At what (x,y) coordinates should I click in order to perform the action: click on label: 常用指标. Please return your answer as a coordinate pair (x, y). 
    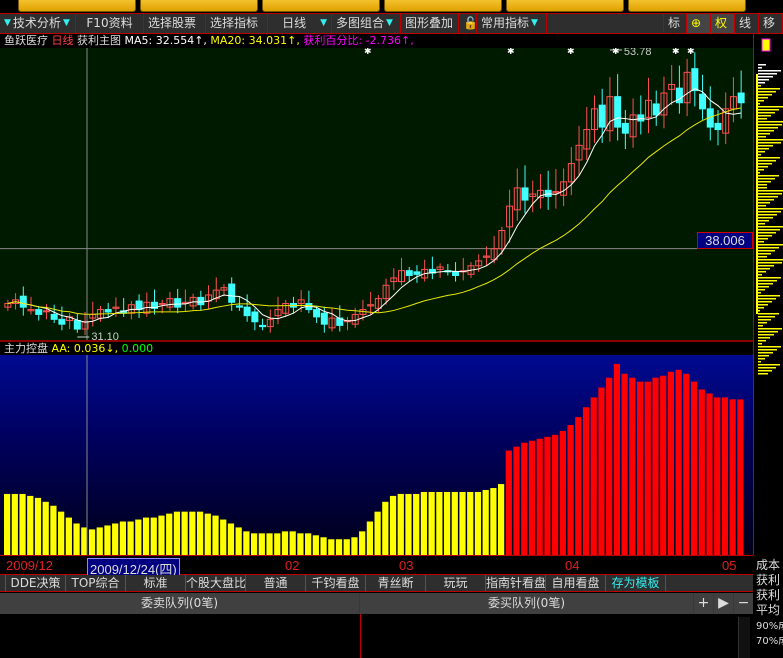
    Looking at the image, I should click on (505, 23).